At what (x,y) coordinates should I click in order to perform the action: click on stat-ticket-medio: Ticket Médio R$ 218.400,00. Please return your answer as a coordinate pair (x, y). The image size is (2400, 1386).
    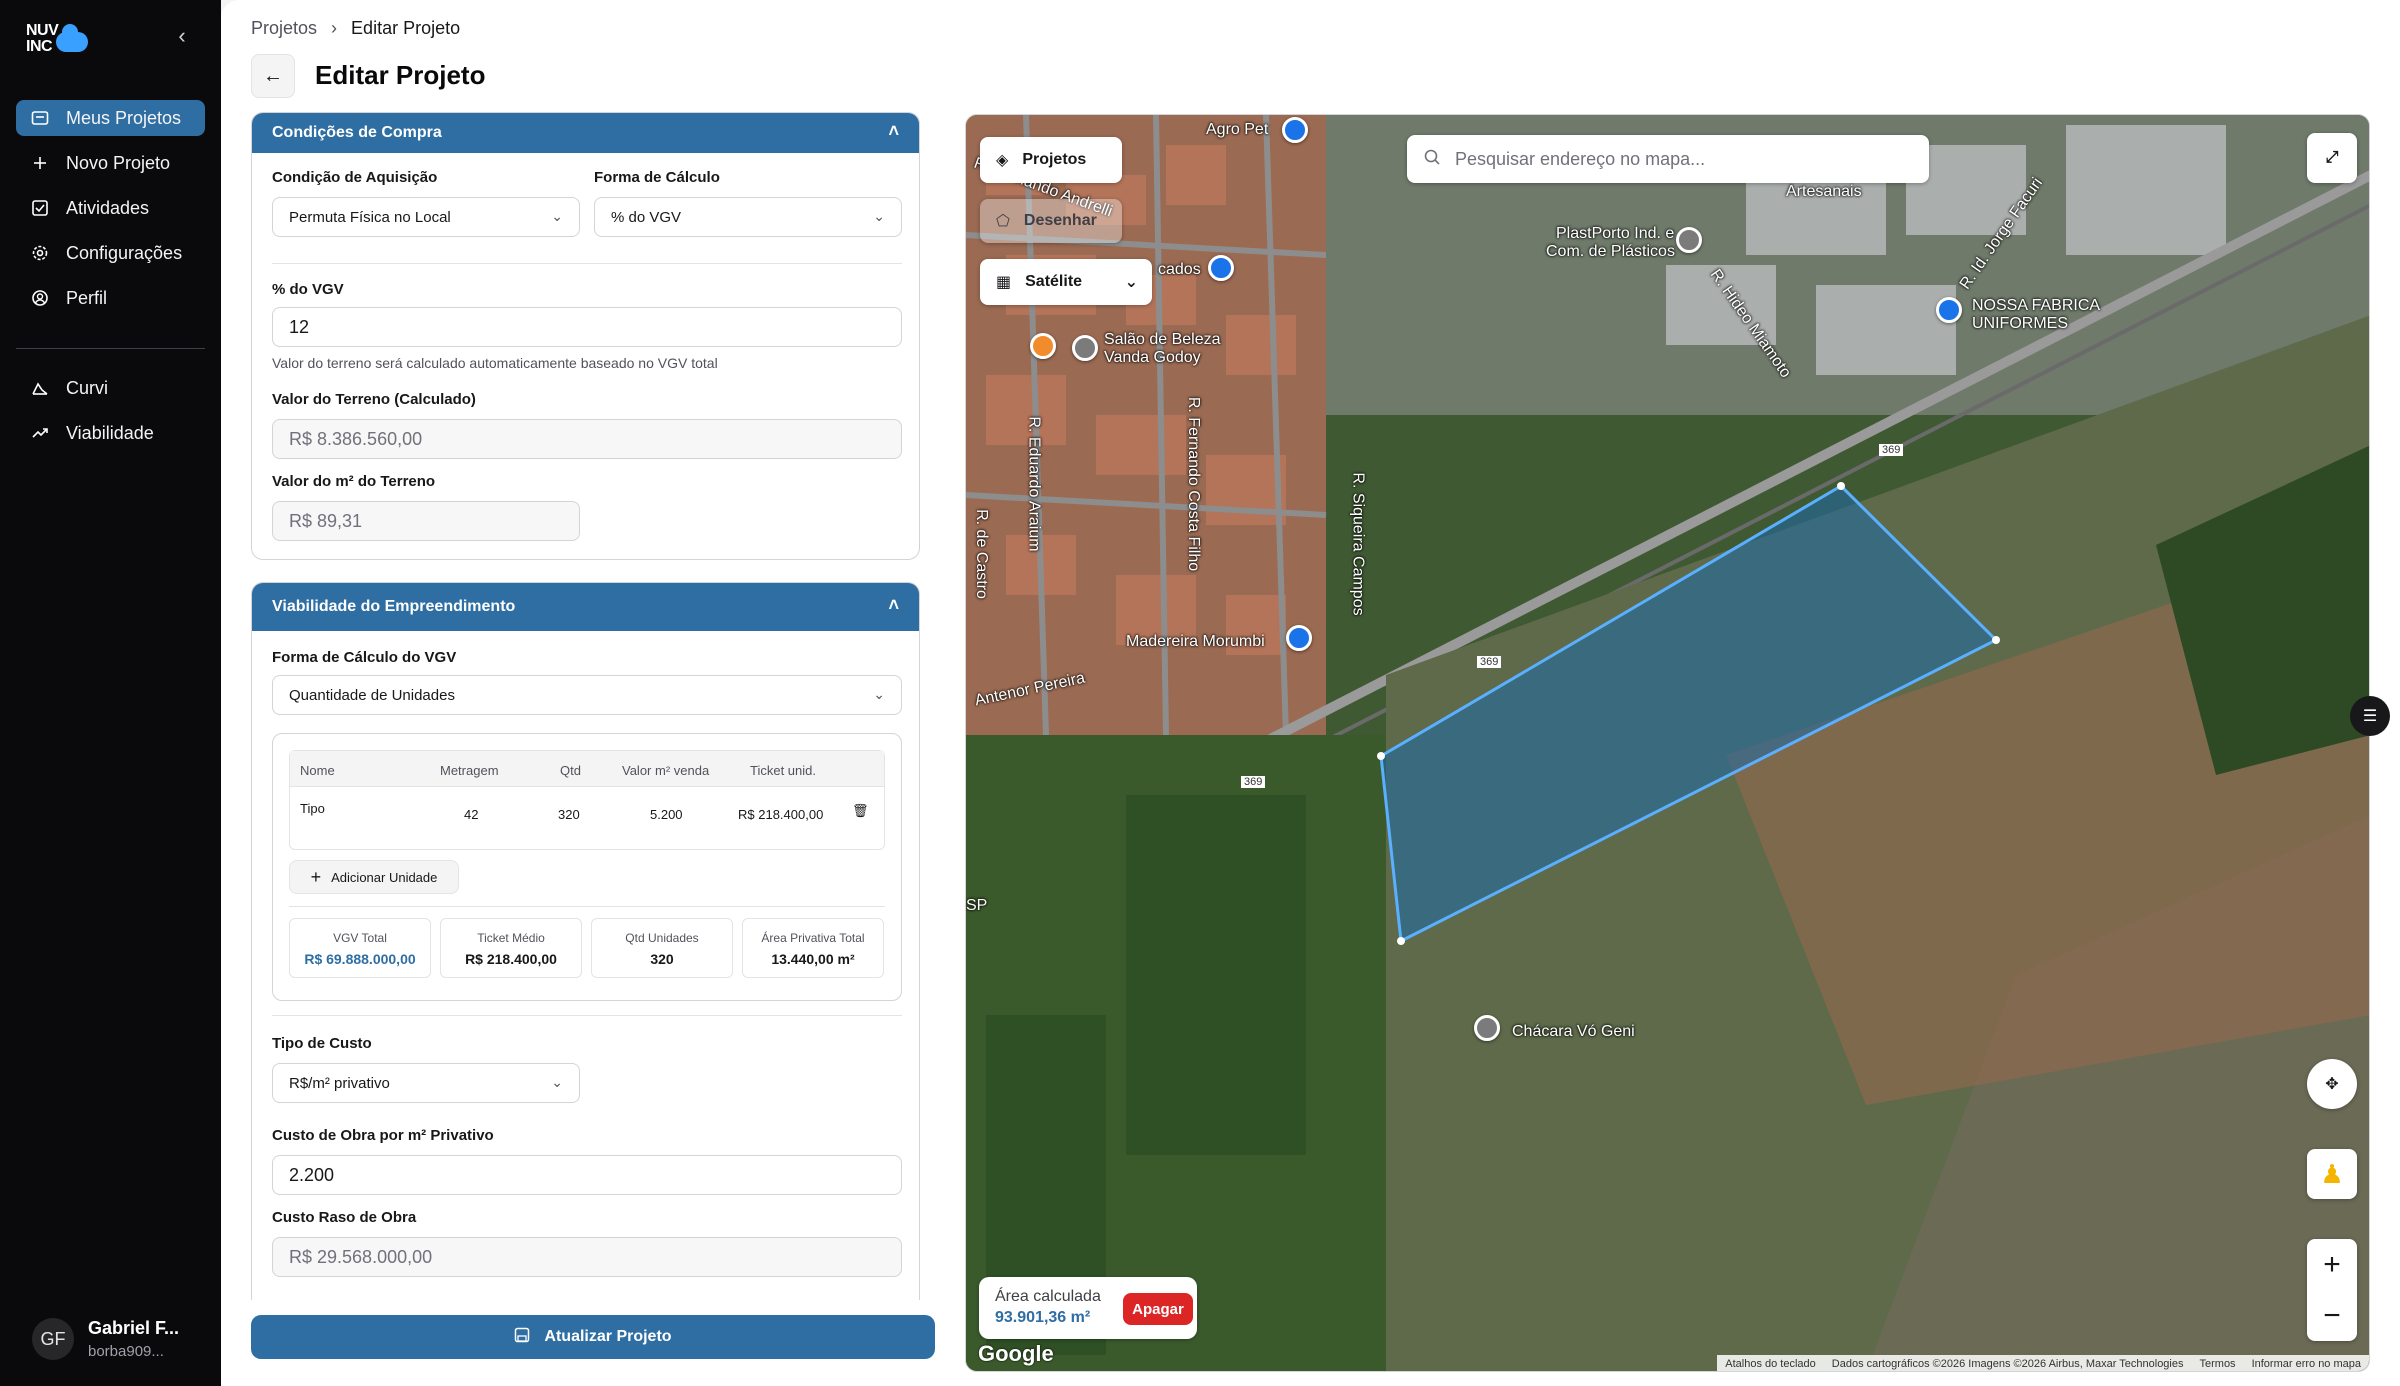
    Looking at the image, I should click on (511, 948).